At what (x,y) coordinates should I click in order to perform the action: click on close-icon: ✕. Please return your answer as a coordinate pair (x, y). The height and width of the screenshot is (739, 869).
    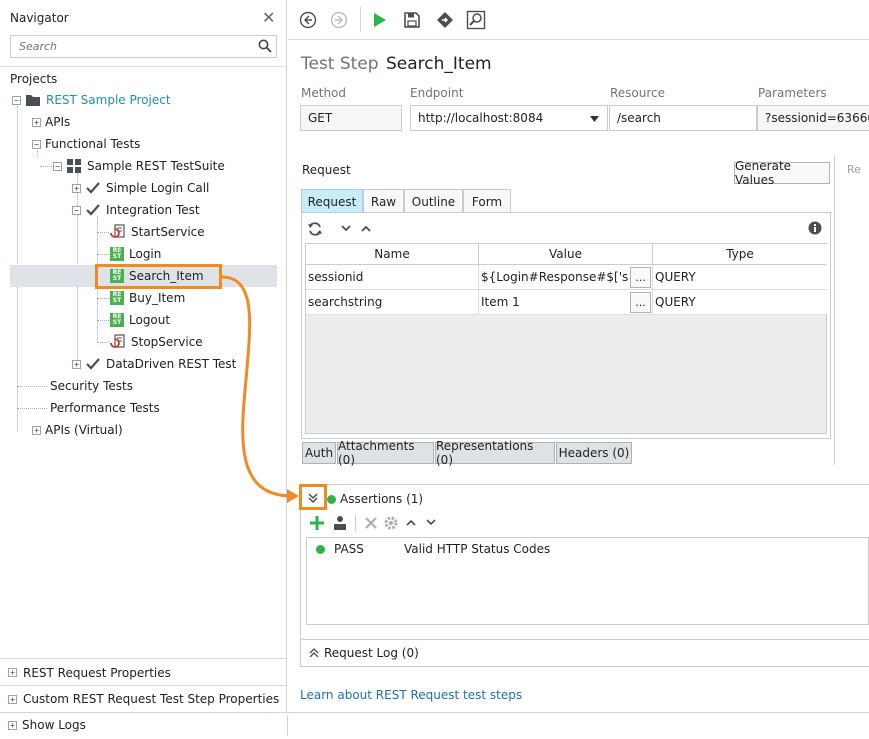
    Looking at the image, I should click on (268, 17).